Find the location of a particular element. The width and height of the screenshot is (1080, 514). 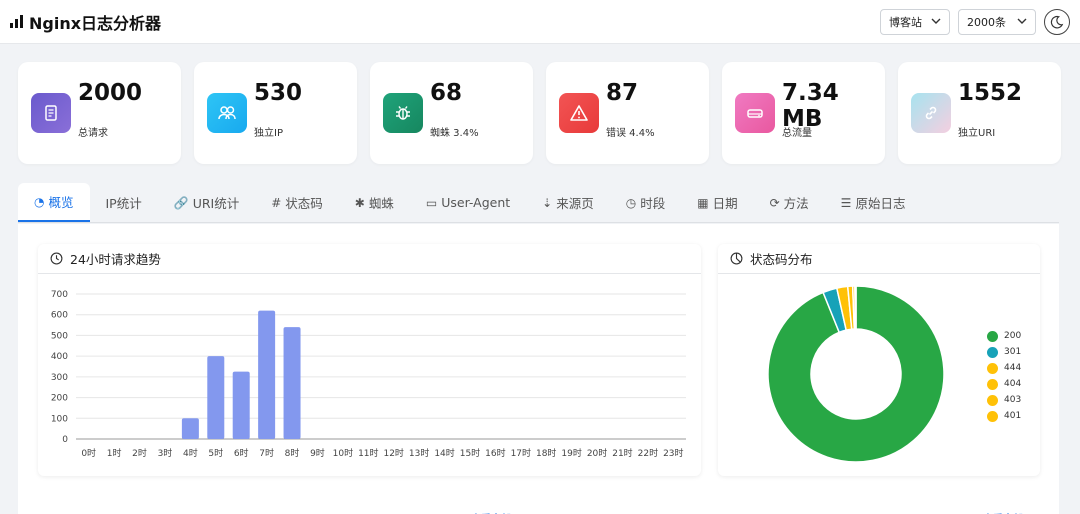

count-select-value: 2000条 is located at coordinates (986, 22).